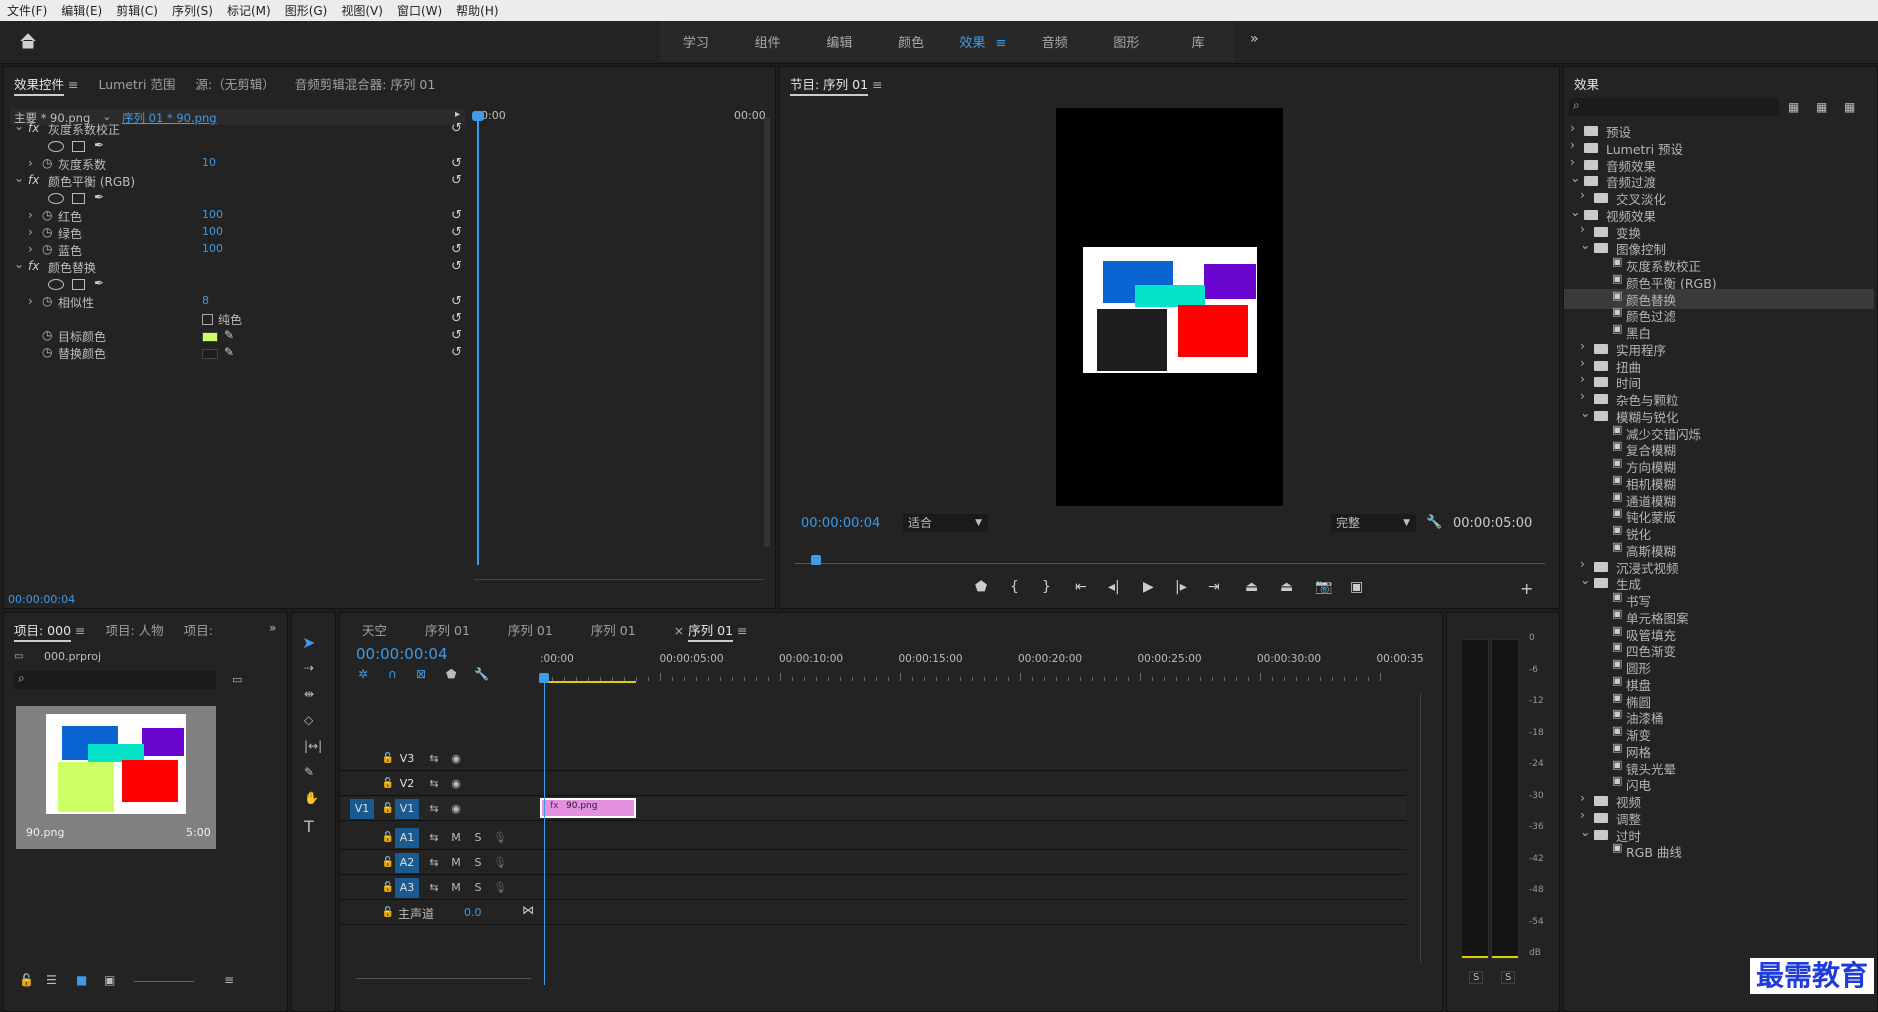 Image resolution: width=1878 pixels, height=1012 pixels. Describe the element at coordinates (164, 981) in the screenshot. I see `zoom-slider` at that location.